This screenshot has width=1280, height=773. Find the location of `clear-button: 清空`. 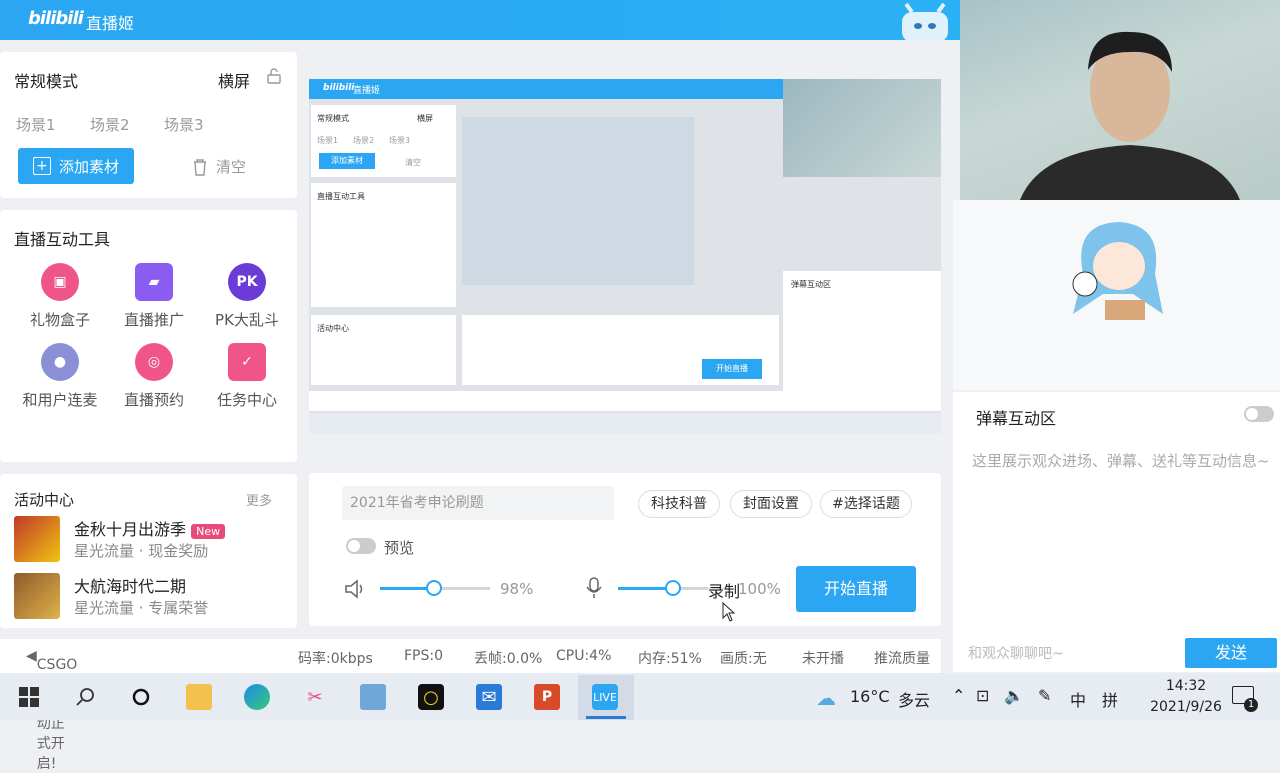

clear-button: 清空 is located at coordinates (219, 166).